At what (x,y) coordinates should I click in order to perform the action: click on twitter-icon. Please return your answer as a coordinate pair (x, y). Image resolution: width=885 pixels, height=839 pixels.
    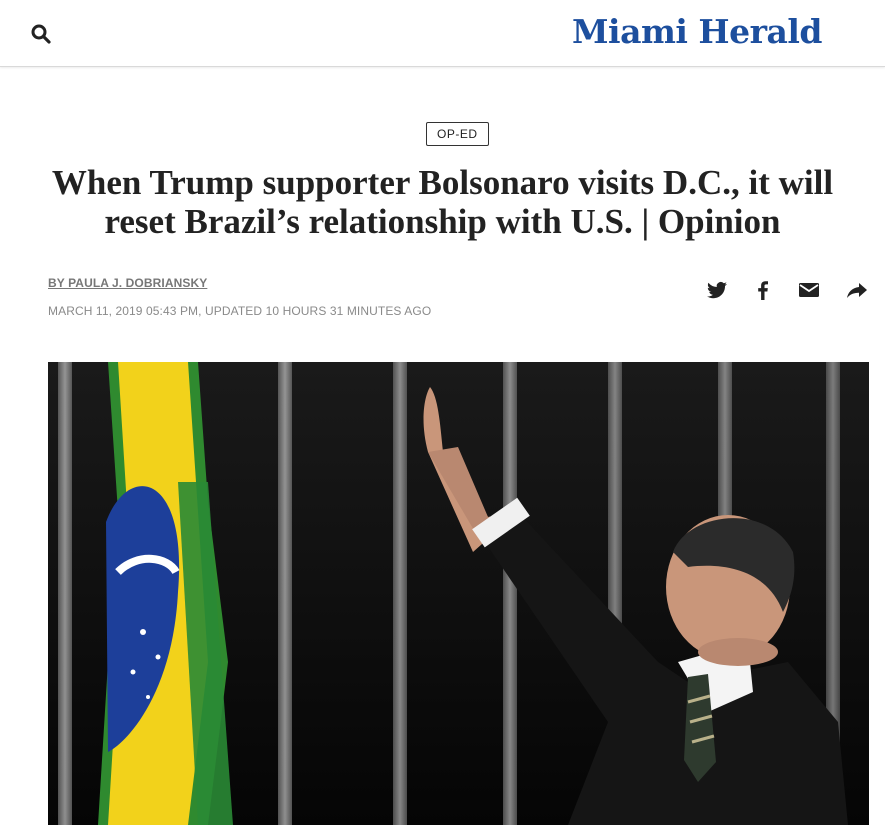
    Looking at the image, I should click on (717, 290).